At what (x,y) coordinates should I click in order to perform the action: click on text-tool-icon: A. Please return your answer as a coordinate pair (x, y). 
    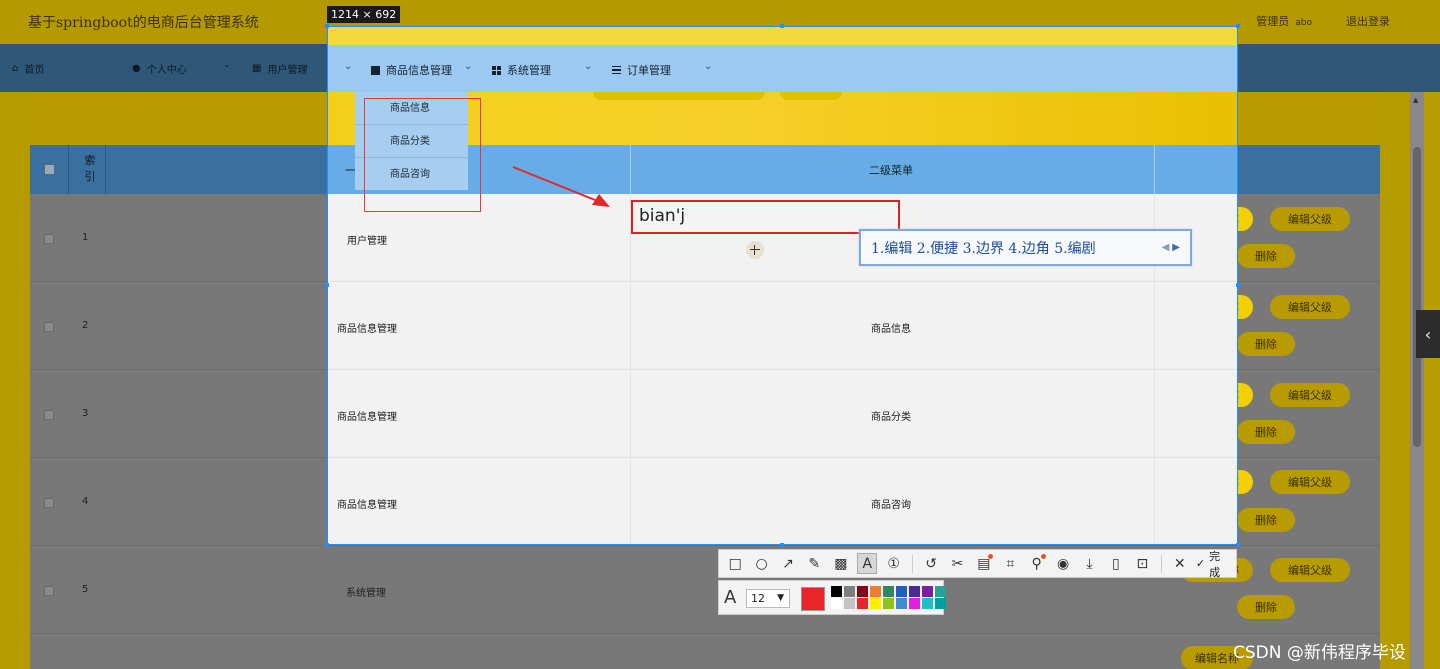
    Looking at the image, I should click on (867, 563).